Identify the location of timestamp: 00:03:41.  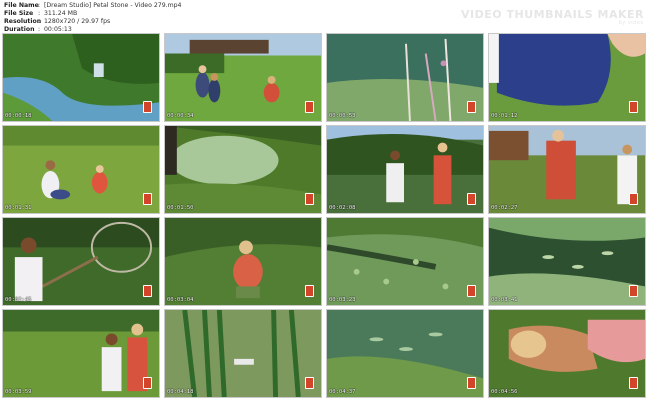
(504, 300).